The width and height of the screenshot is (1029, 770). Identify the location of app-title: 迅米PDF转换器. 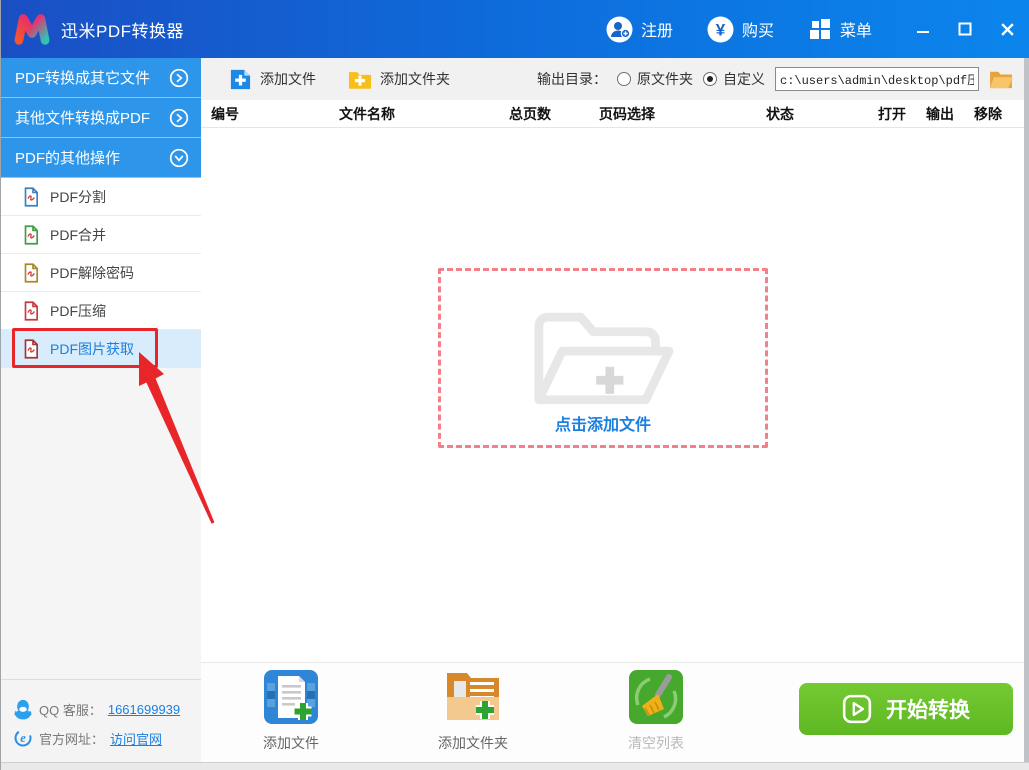
(122, 31).